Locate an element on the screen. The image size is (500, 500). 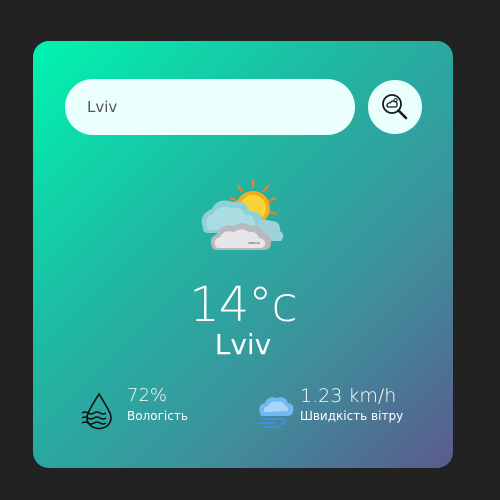
search-button is located at coordinates (395, 107).